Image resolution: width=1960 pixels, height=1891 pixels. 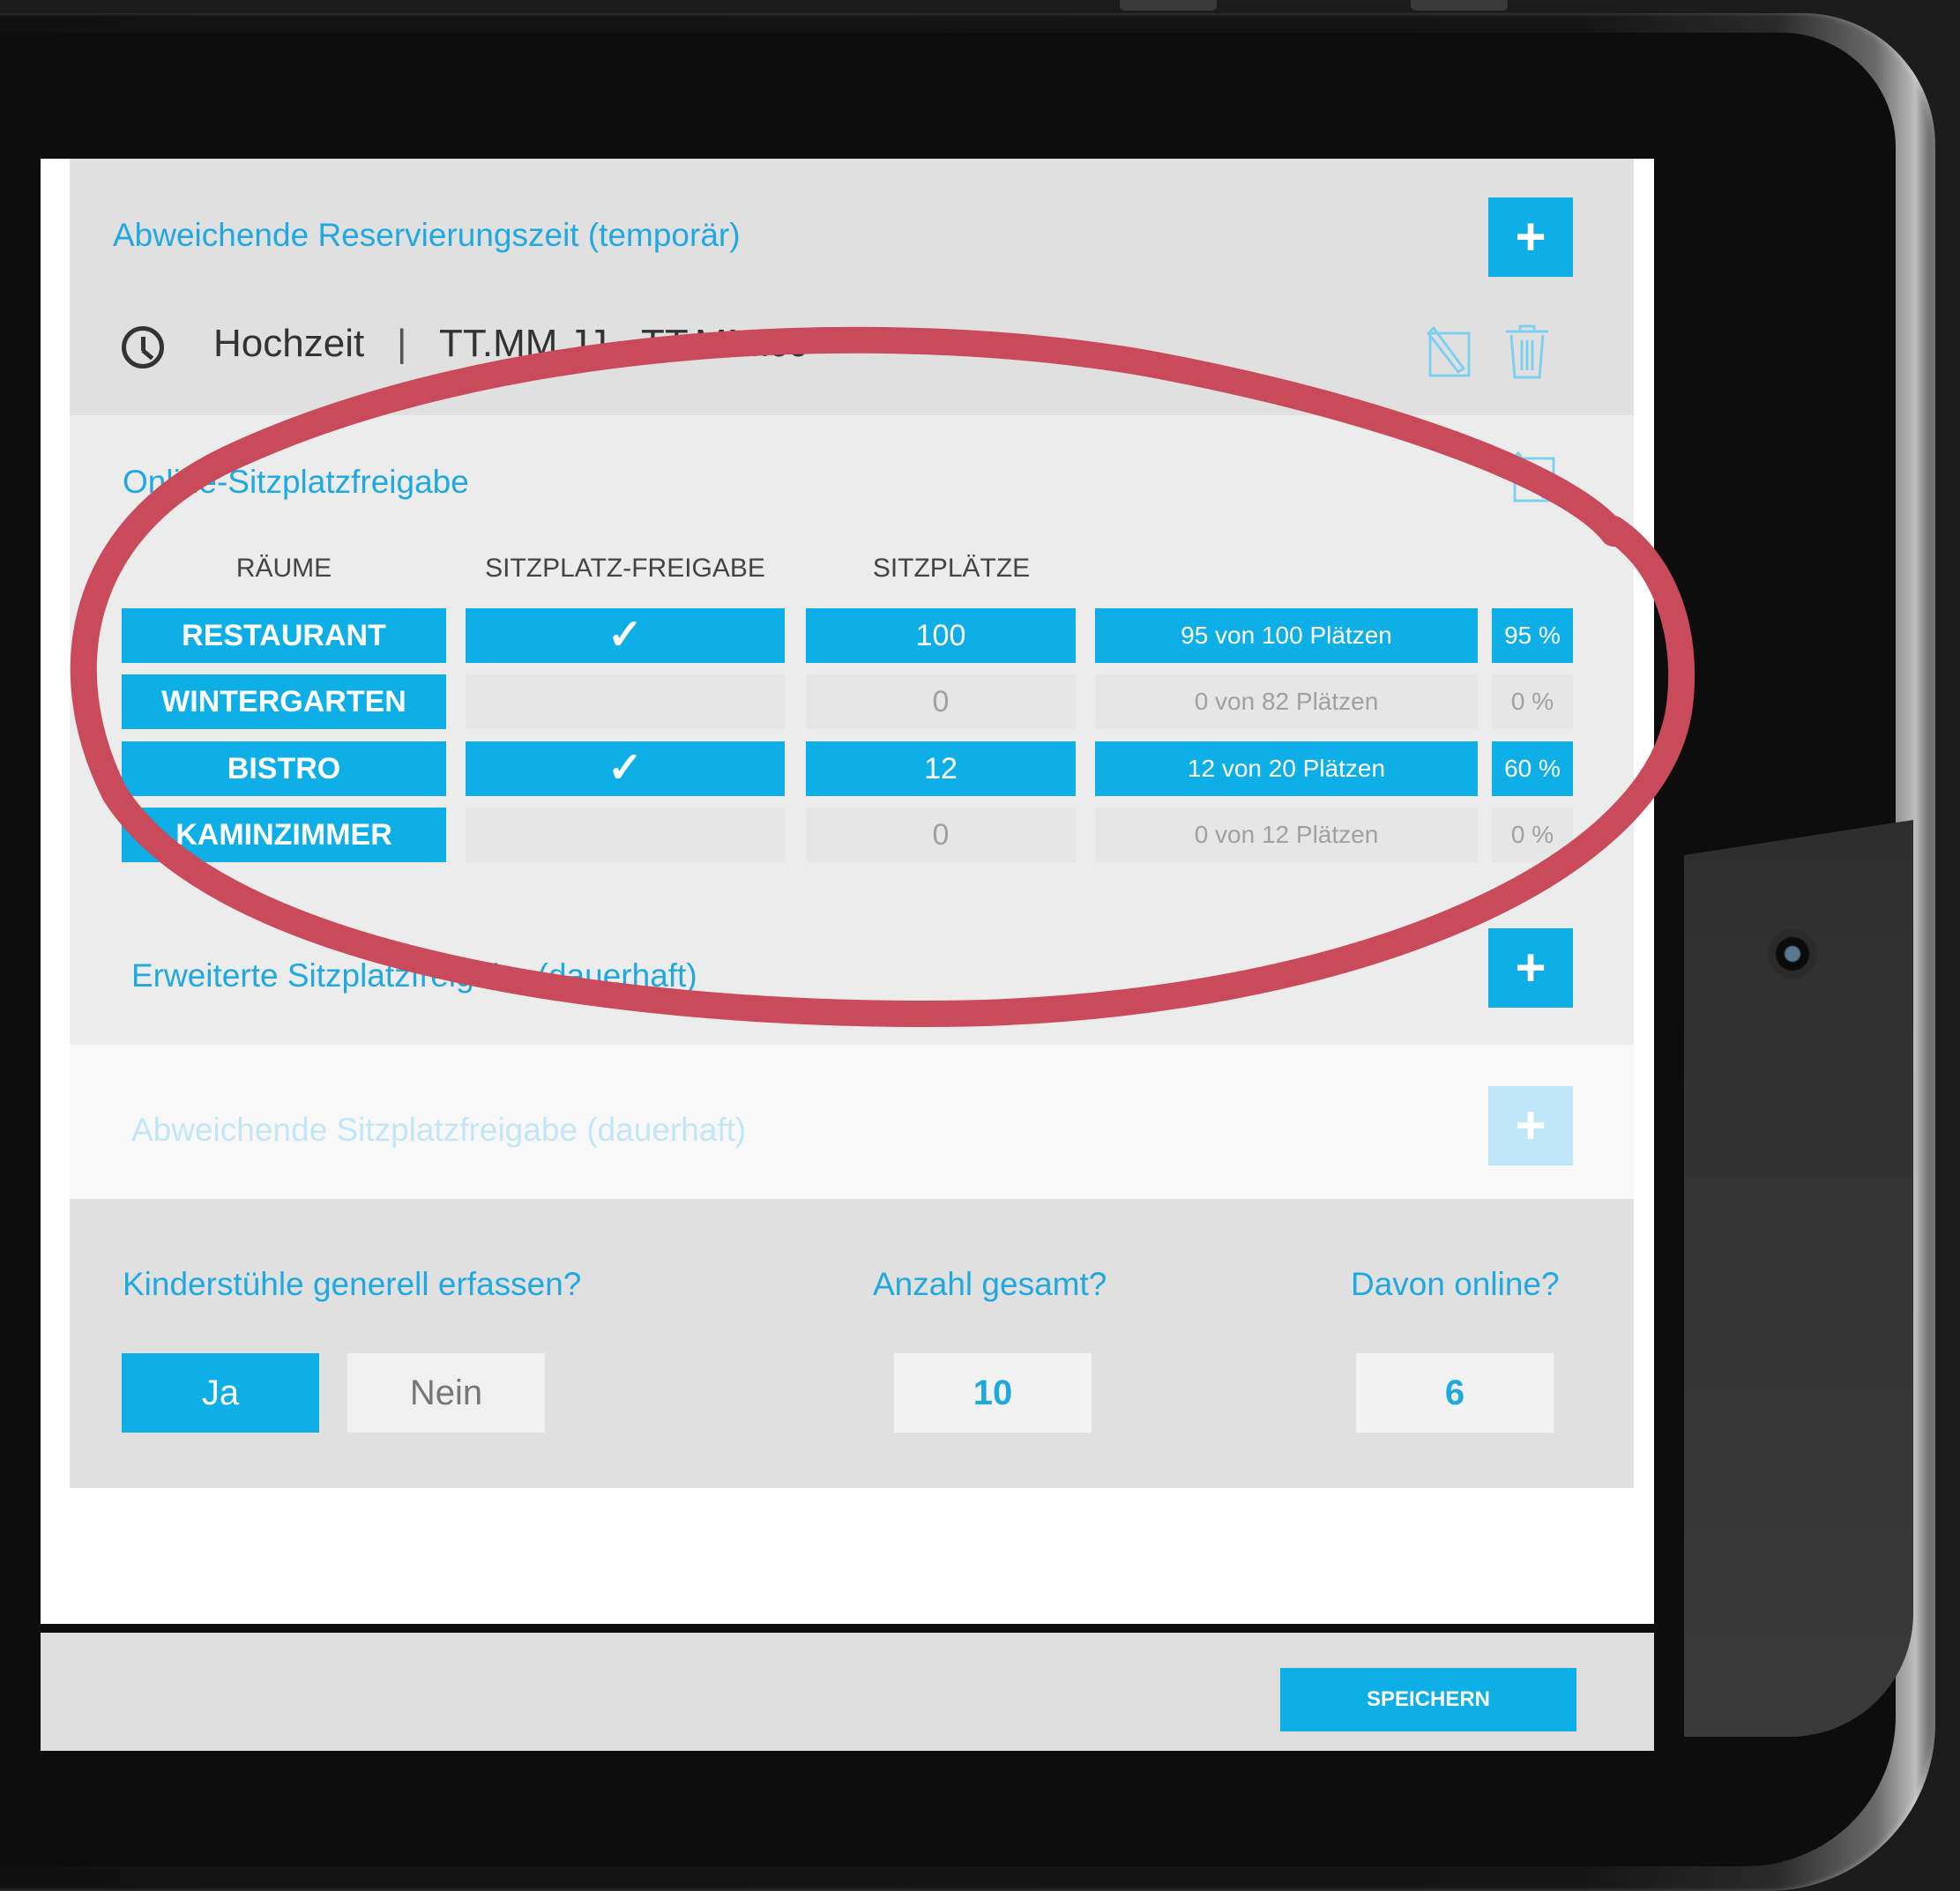 What do you see at coordinates (284, 635) in the screenshot?
I see `room-restaurant: RESTAURANT` at bounding box center [284, 635].